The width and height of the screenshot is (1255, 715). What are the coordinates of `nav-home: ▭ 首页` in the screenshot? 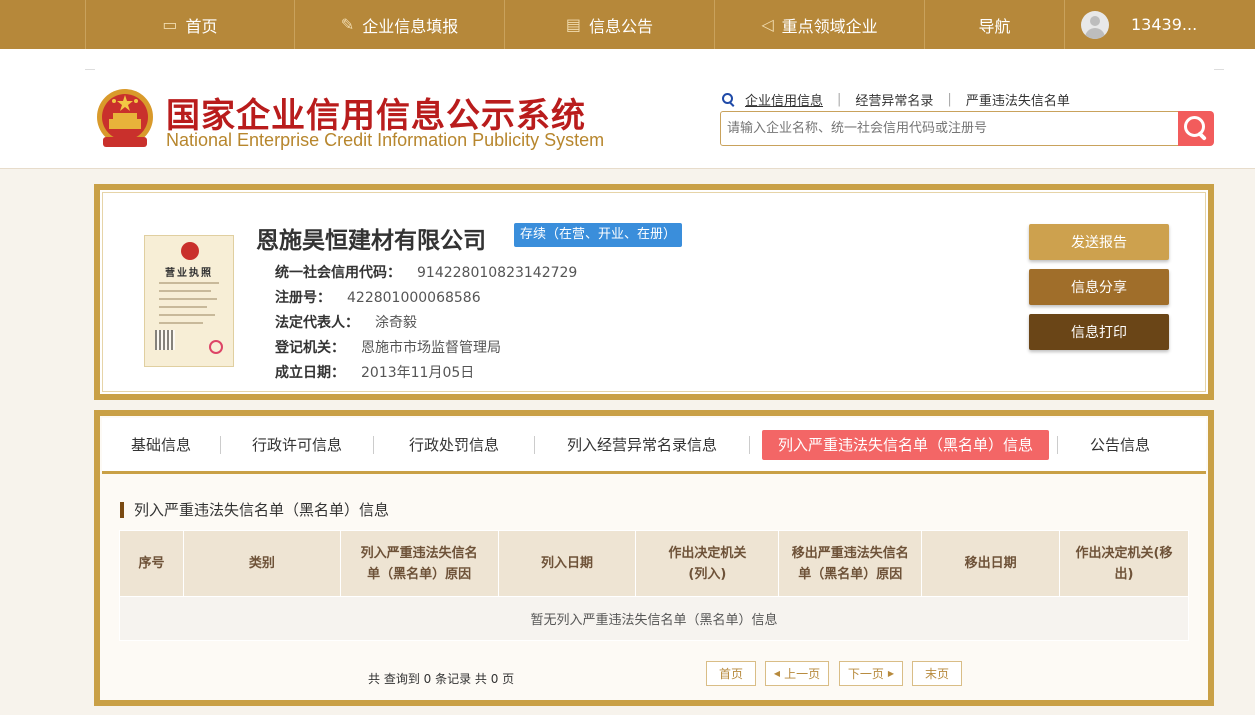 It's located at (190, 24).